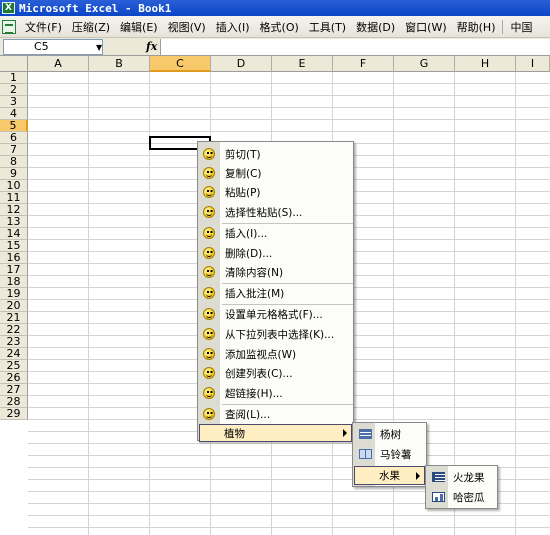 This screenshot has width=550, height=535. Describe the element at coordinates (485, 64) in the screenshot. I see `column-header-h: H` at that location.